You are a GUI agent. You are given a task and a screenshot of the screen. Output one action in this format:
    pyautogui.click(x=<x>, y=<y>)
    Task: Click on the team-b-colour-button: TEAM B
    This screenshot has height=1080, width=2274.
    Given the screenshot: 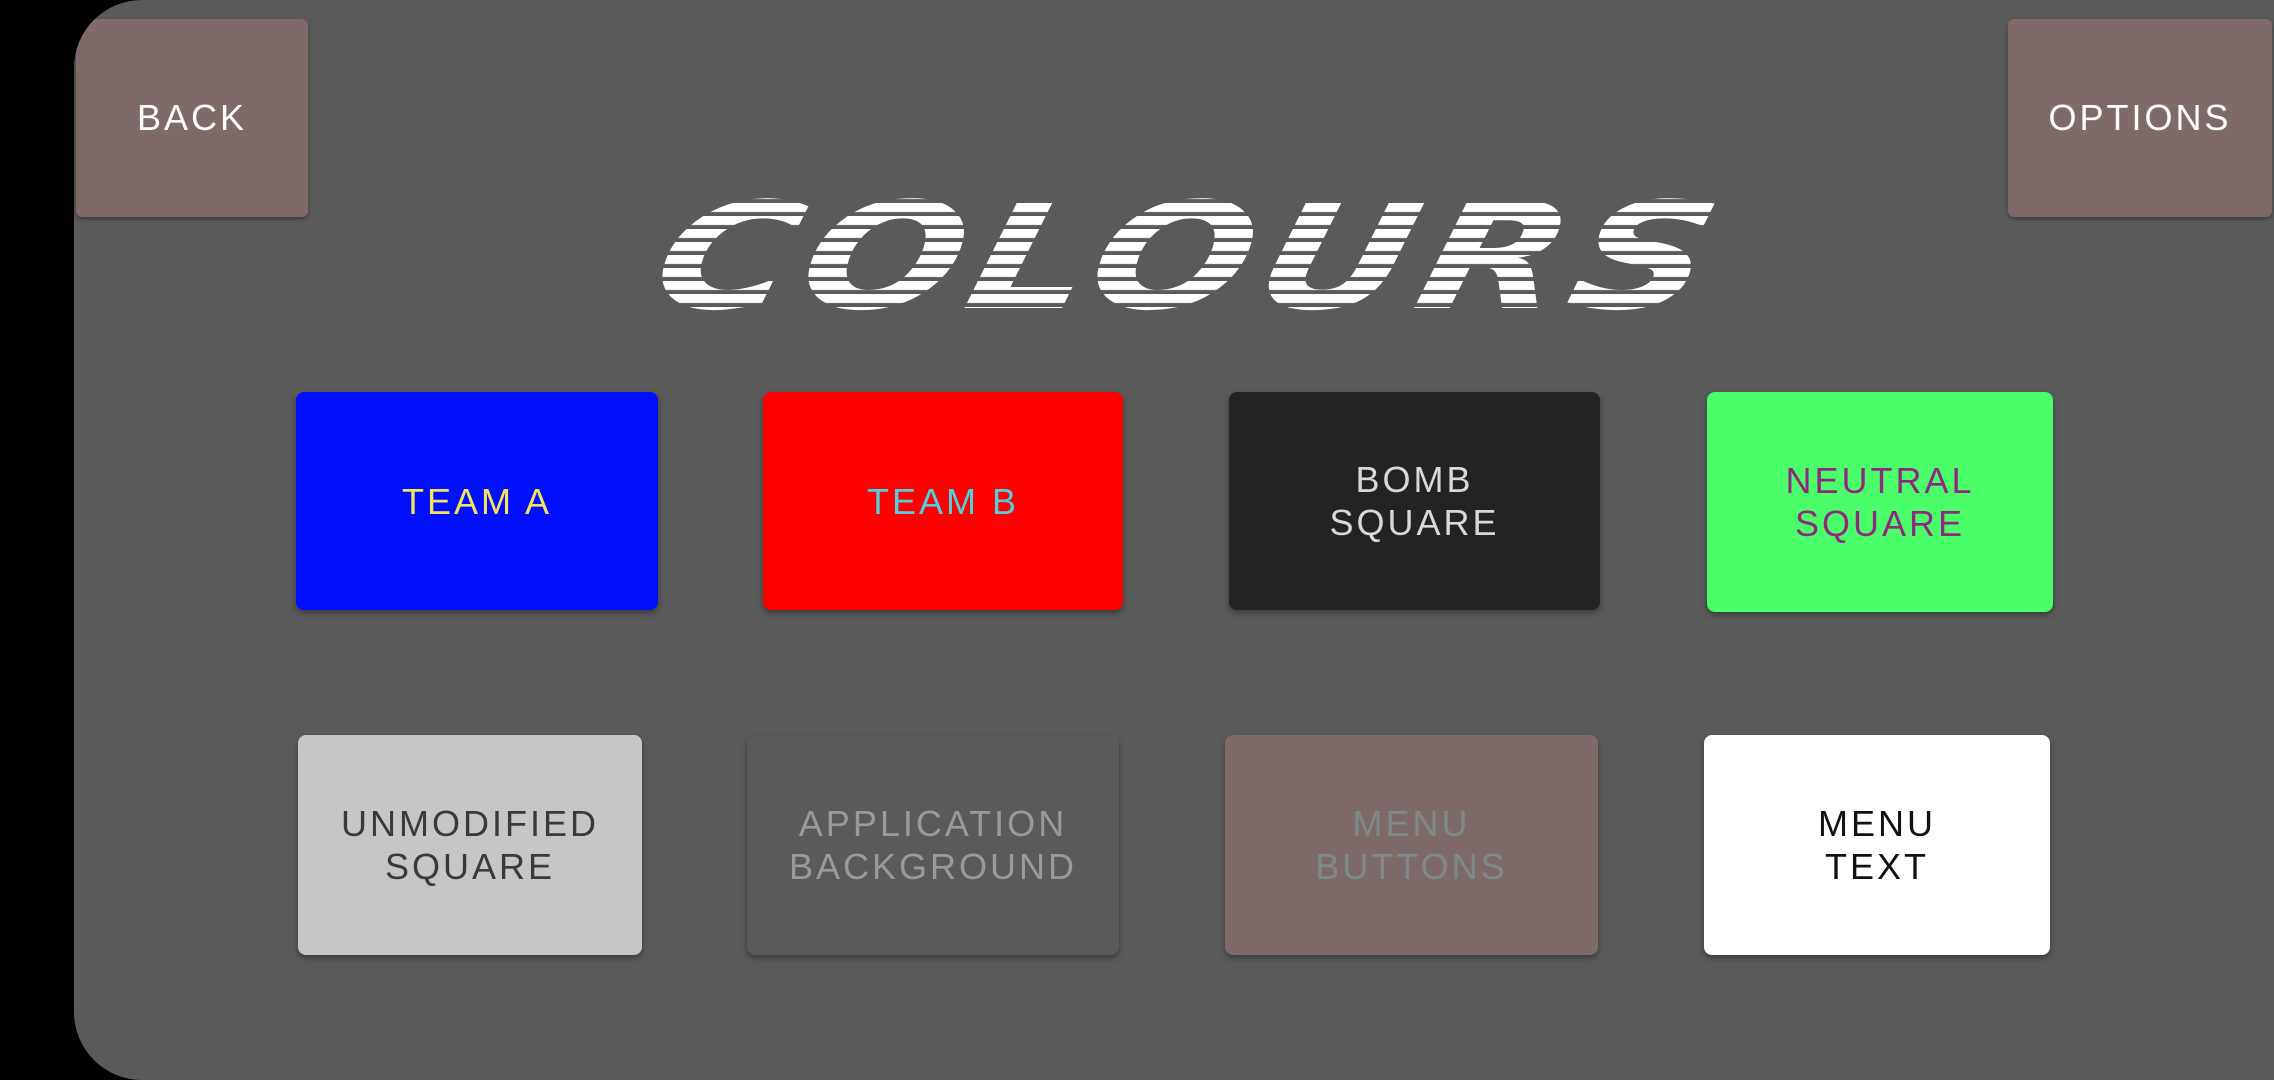 What is the action you would take?
    pyautogui.click(x=943, y=501)
    